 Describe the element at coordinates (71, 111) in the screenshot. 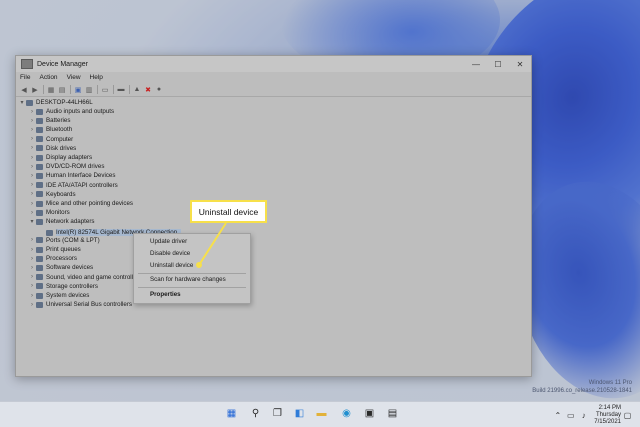

I see `tree-category: › Audio inputs and outputs` at that location.